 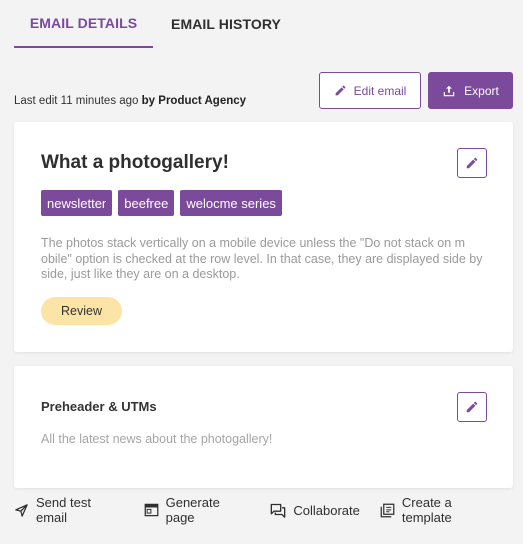 I want to click on create-template-label: Create a template, so click(x=426, y=510).